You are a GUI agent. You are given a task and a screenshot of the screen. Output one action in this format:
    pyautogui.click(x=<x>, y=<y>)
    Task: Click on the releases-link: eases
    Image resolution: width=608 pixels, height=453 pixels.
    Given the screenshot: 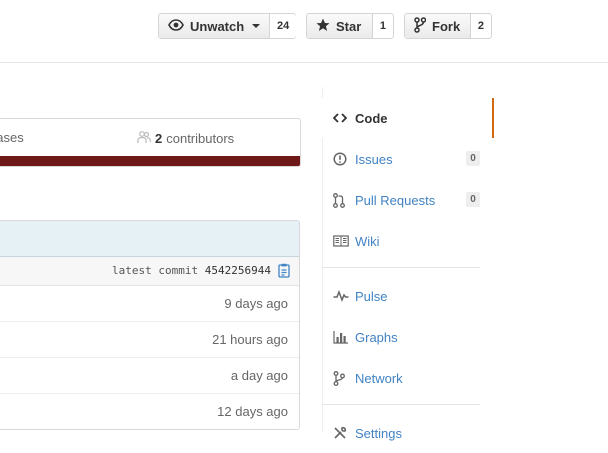 What is the action you would take?
    pyautogui.click(x=12, y=137)
    